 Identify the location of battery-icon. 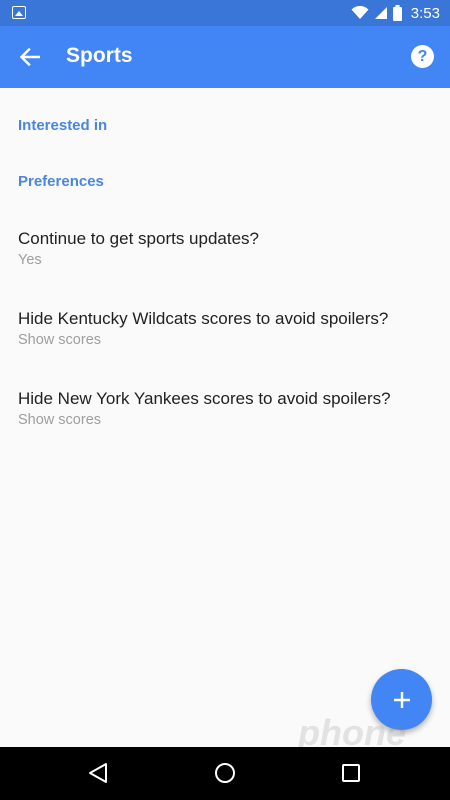
(397, 13).